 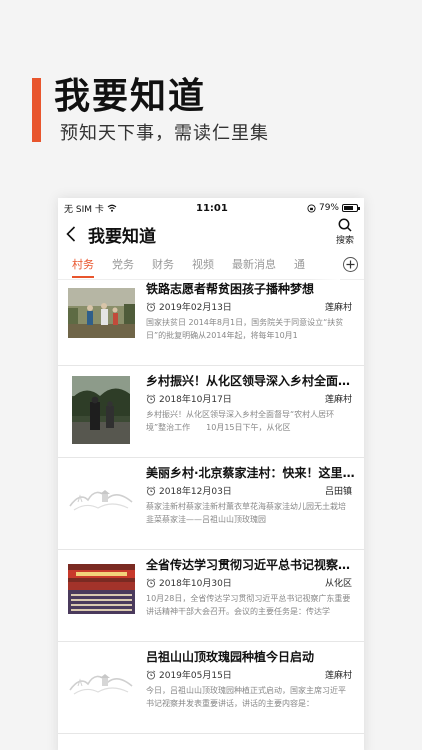 What do you see at coordinates (211, 234) in the screenshot?
I see `nav-bar: 我要知道 搜索` at bounding box center [211, 234].